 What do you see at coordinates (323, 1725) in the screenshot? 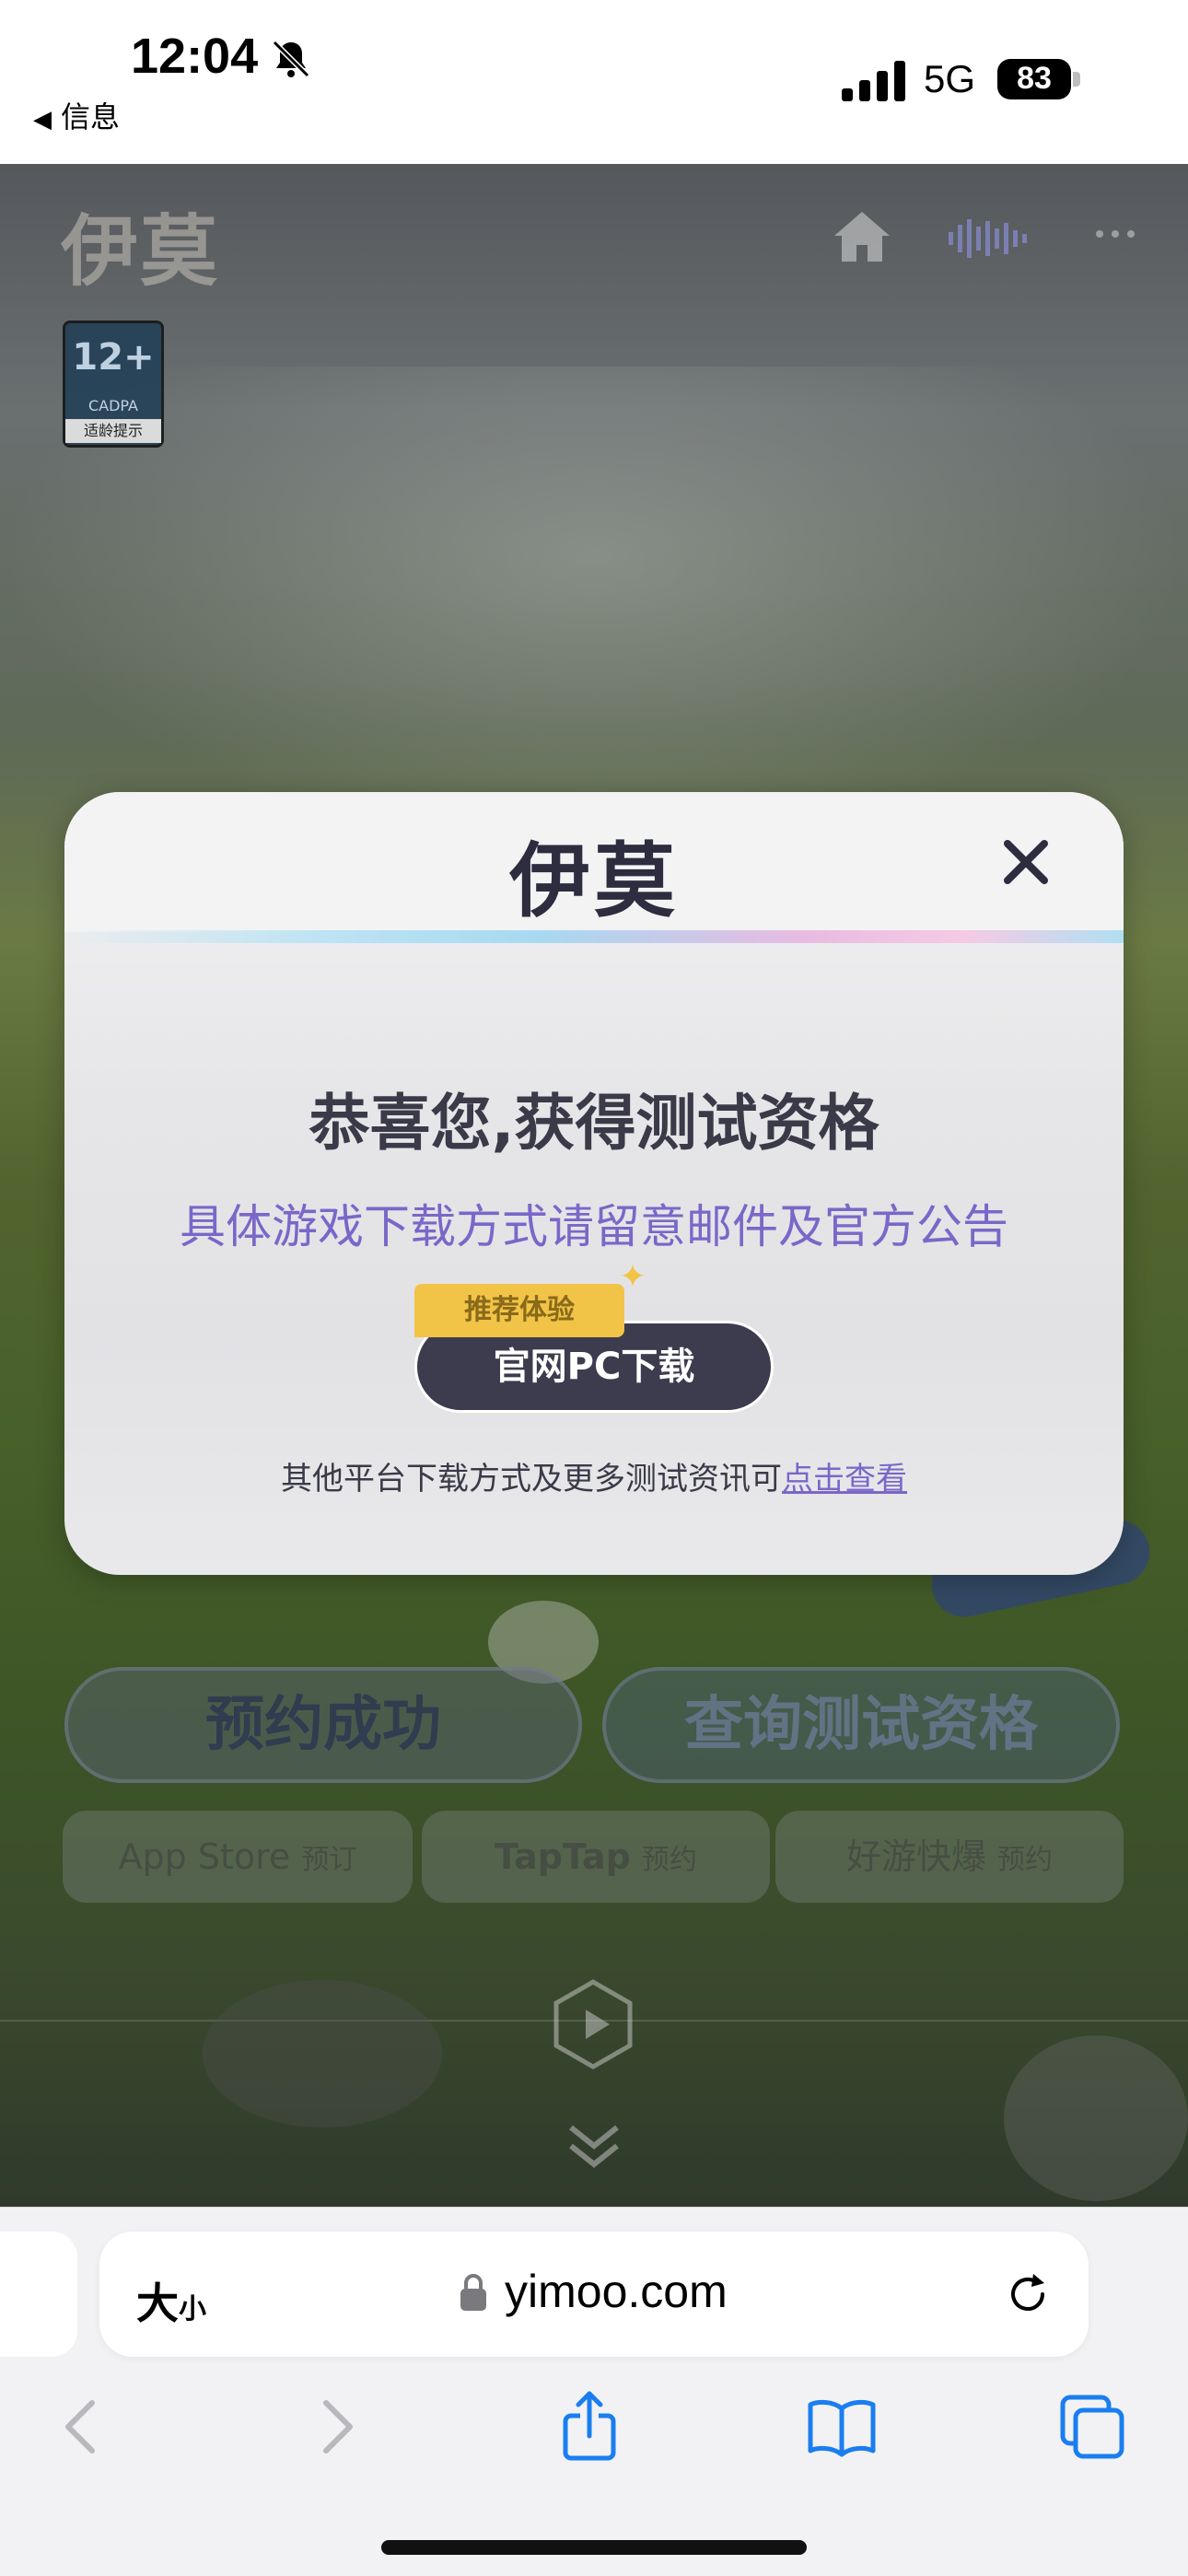
I see `reserve-success-button: 预约成功` at bounding box center [323, 1725].